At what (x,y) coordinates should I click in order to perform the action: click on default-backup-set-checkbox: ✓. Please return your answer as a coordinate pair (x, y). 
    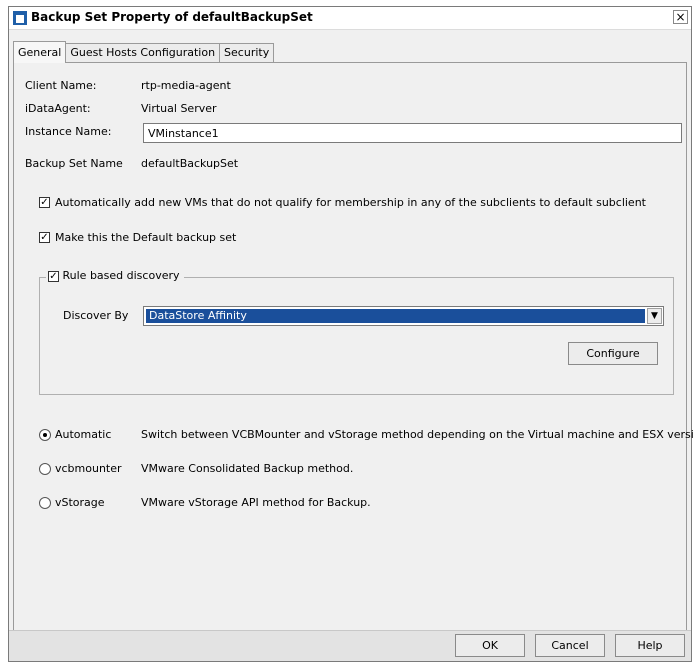
    Looking at the image, I should click on (44, 237).